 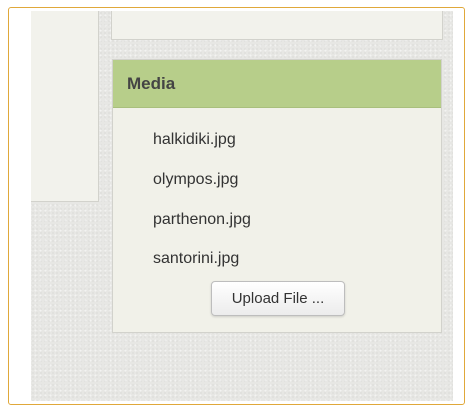 What do you see at coordinates (194, 140) in the screenshot?
I see `media-file-item: halkidiki.jpg` at bounding box center [194, 140].